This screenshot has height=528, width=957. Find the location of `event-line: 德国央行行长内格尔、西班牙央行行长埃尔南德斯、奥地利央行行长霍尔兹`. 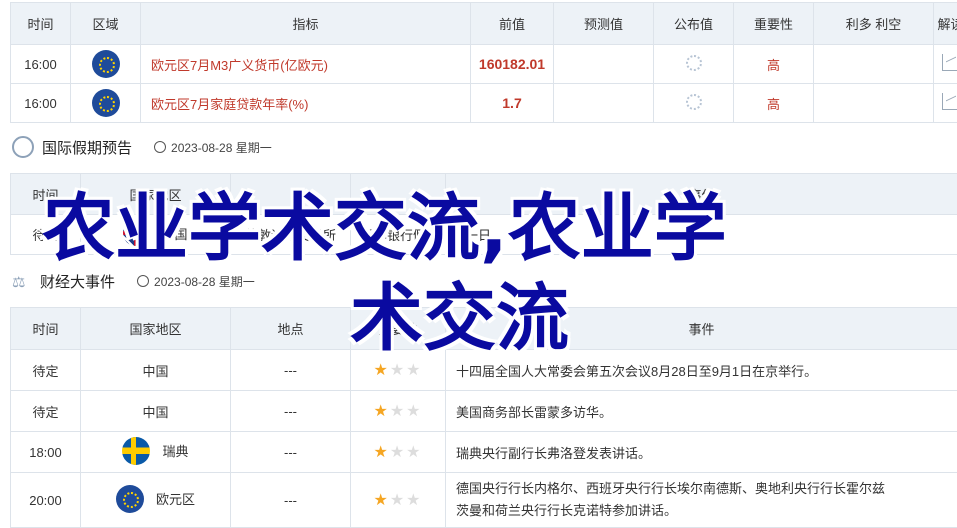

event-line: 德国央行行长内格尔、西班牙央行行长埃尔南德斯、奥地利央行行长霍尔兹 is located at coordinates (706, 489).